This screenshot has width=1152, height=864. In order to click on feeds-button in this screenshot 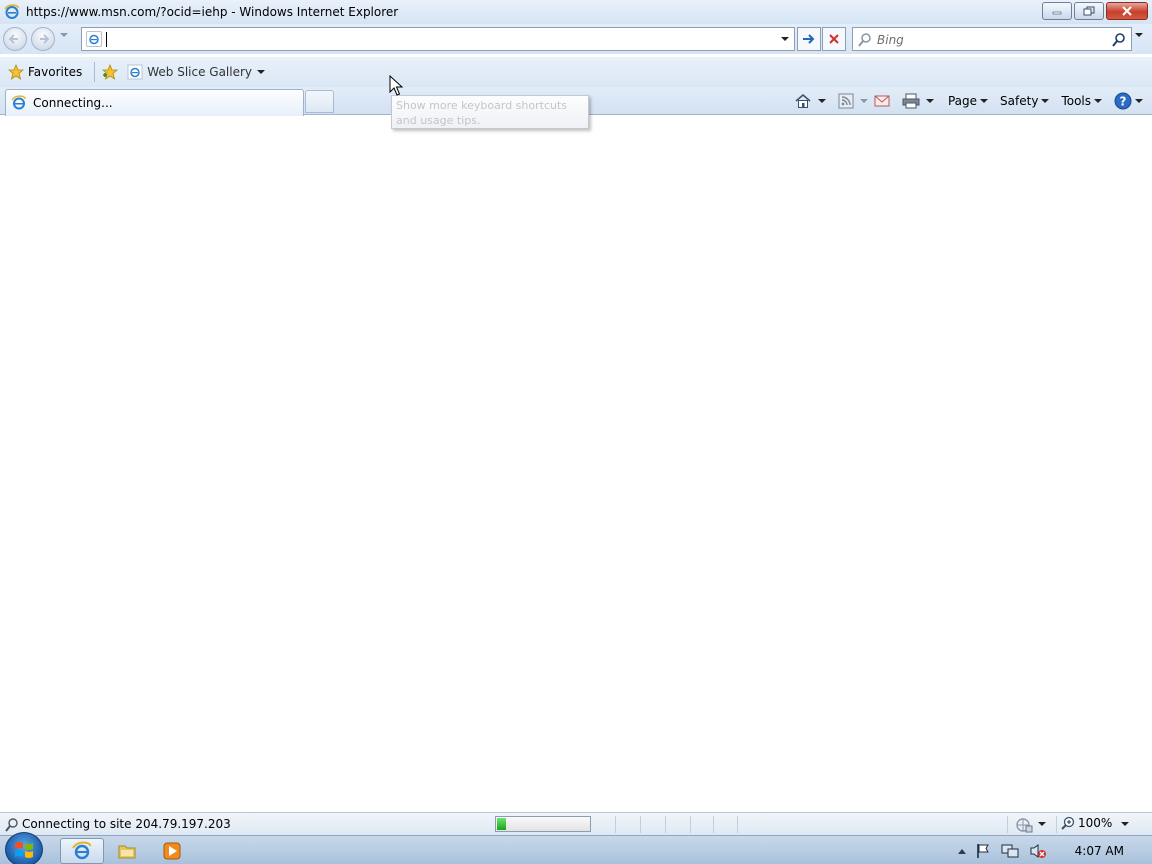, I will do `click(846, 101)`.